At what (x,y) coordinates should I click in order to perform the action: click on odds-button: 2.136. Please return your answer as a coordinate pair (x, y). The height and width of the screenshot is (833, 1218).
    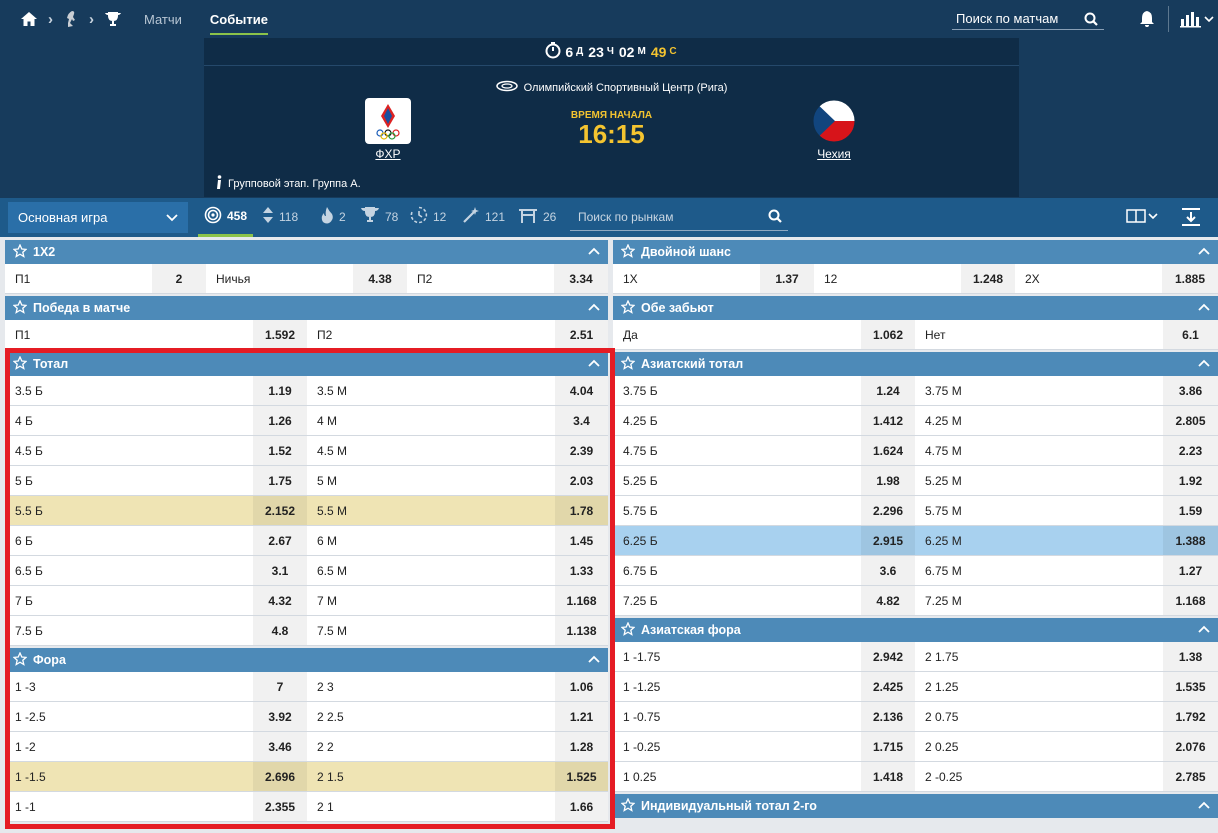
    Looking at the image, I should click on (888, 716).